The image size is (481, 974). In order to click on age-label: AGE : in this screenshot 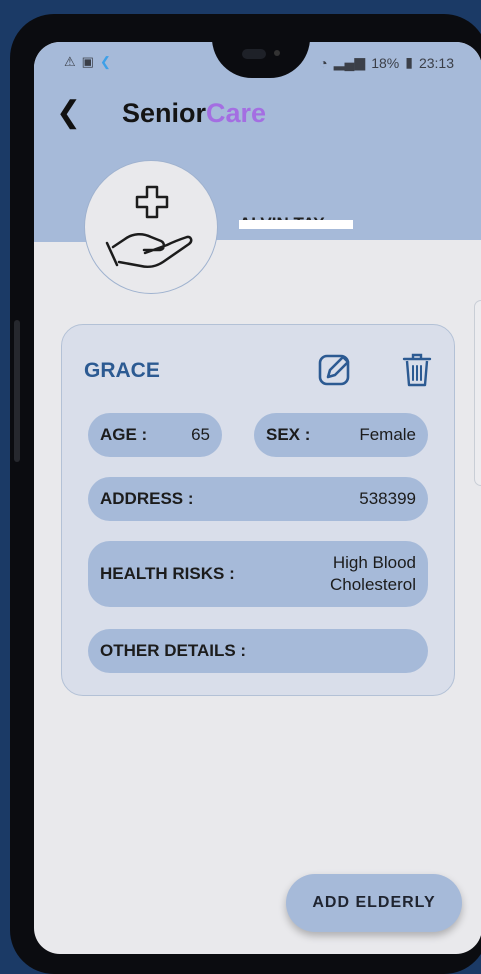, I will do `click(124, 434)`.